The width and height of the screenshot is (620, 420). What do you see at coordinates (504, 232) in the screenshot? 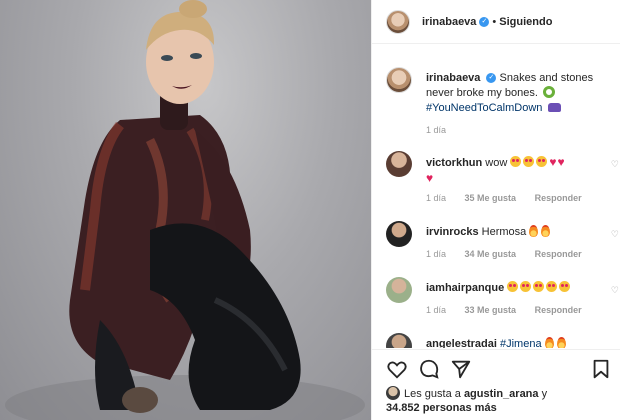
I see `comment-text: Hermosa` at bounding box center [504, 232].